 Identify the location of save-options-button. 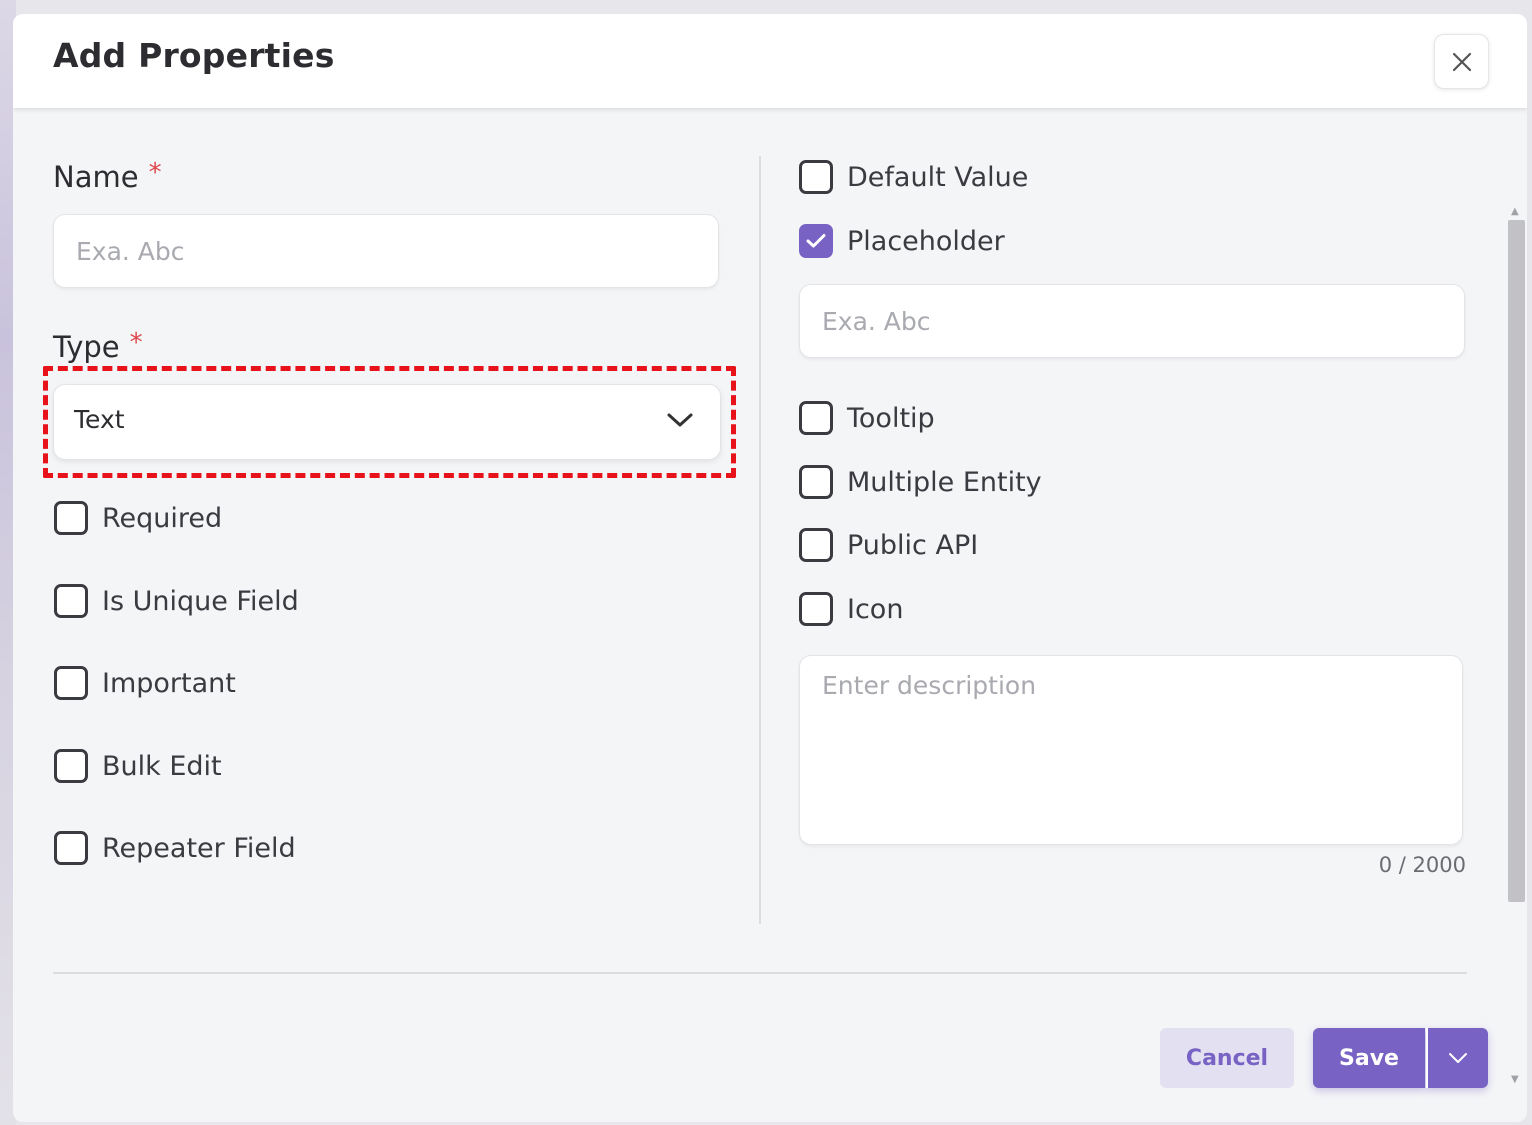
(1457, 1058).